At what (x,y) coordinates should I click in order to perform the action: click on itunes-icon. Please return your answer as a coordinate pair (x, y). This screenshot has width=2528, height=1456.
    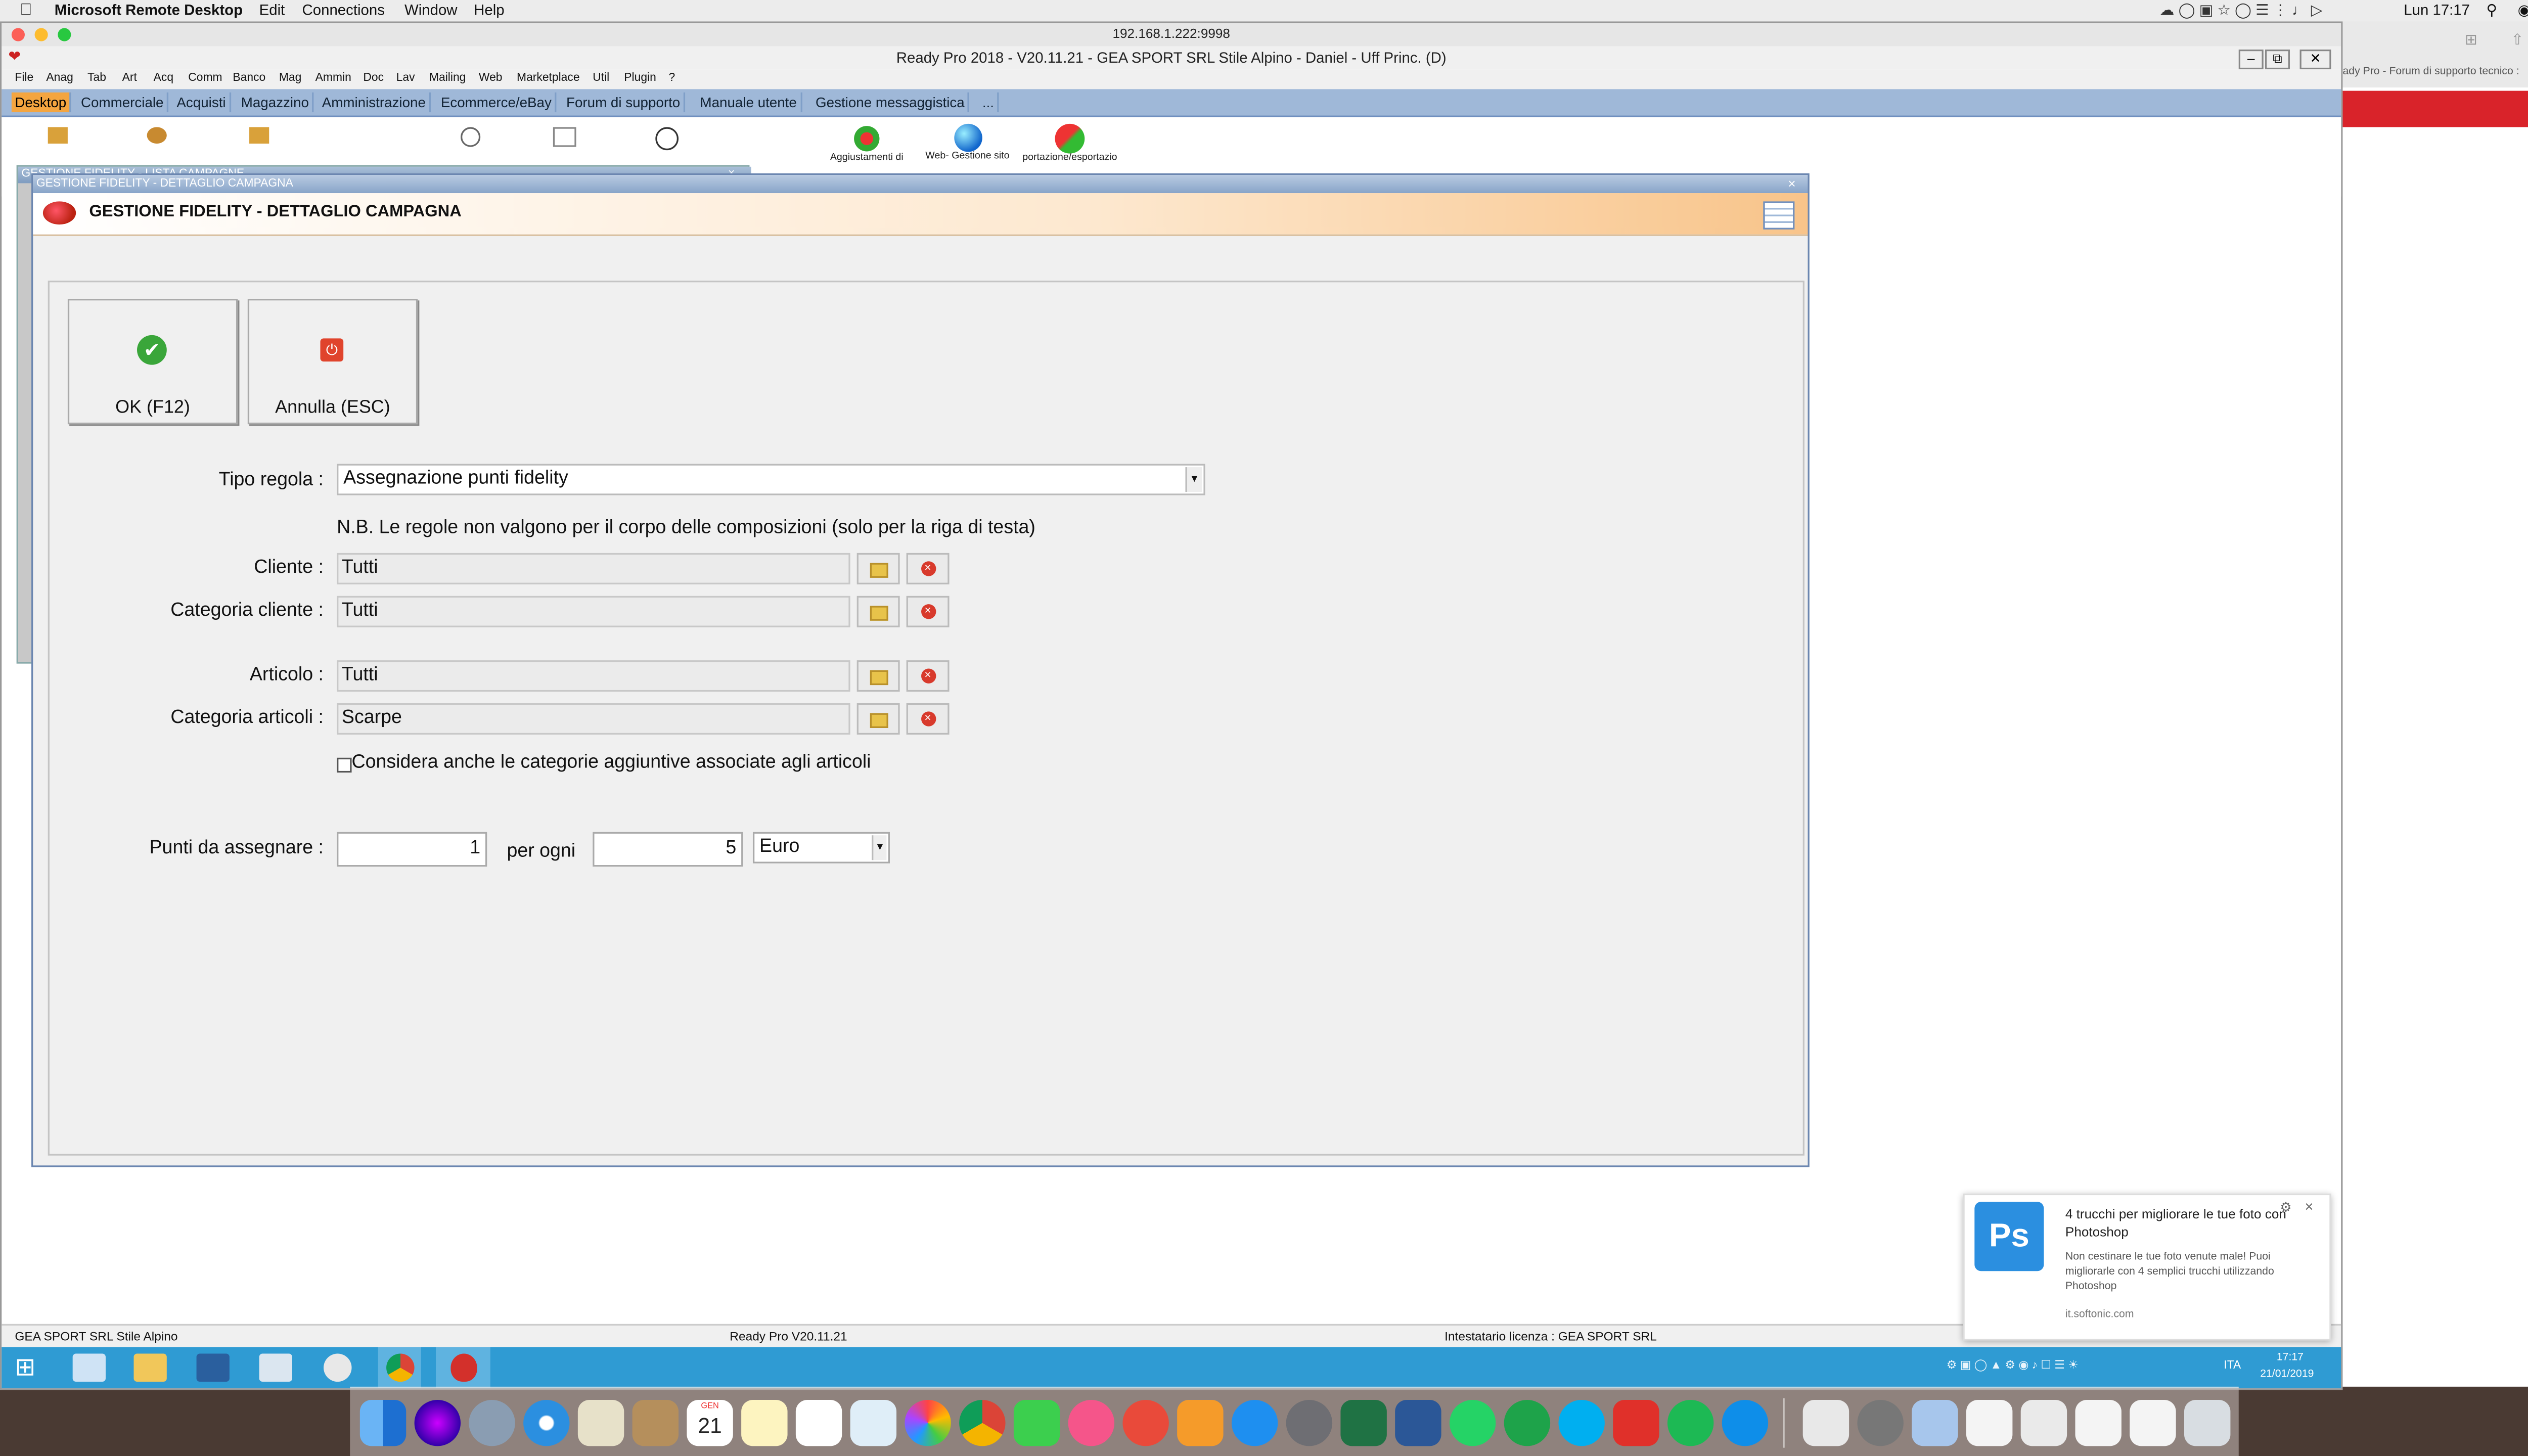
    Looking at the image, I should click on (1092, 1422).